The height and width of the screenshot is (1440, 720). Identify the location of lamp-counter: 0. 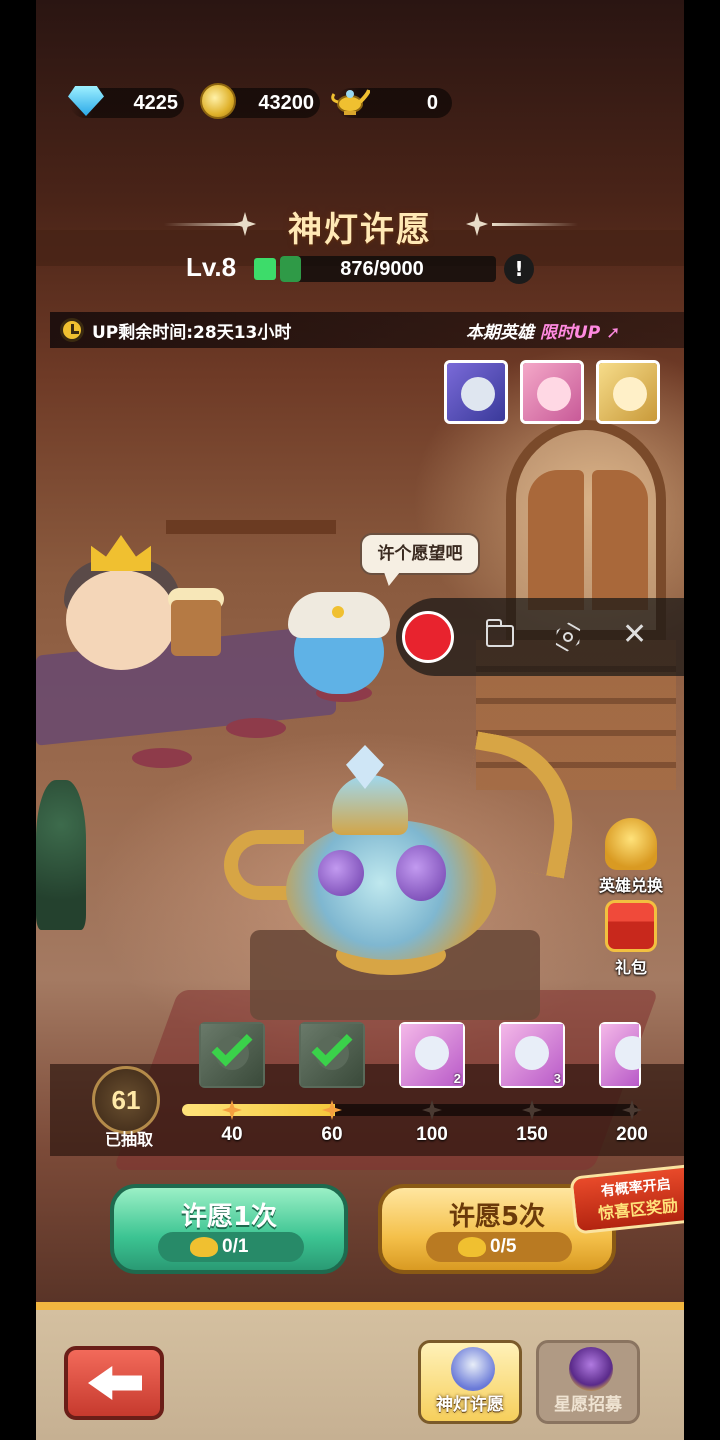
(391, 103).